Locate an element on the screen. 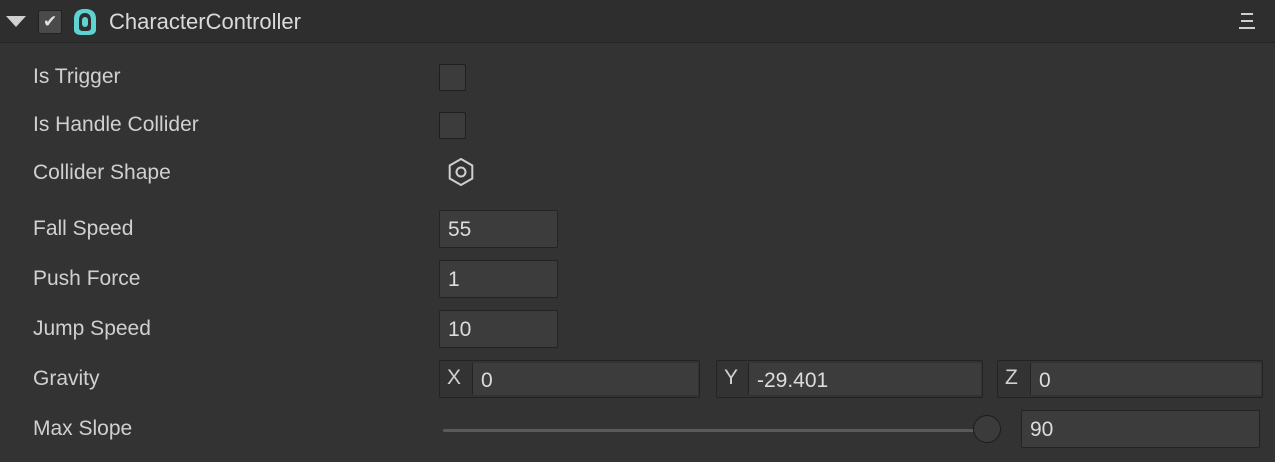 The height and width of the screenshot is (462, 1275). fall-speed-input: 55 is located at coordinates (498, 229).